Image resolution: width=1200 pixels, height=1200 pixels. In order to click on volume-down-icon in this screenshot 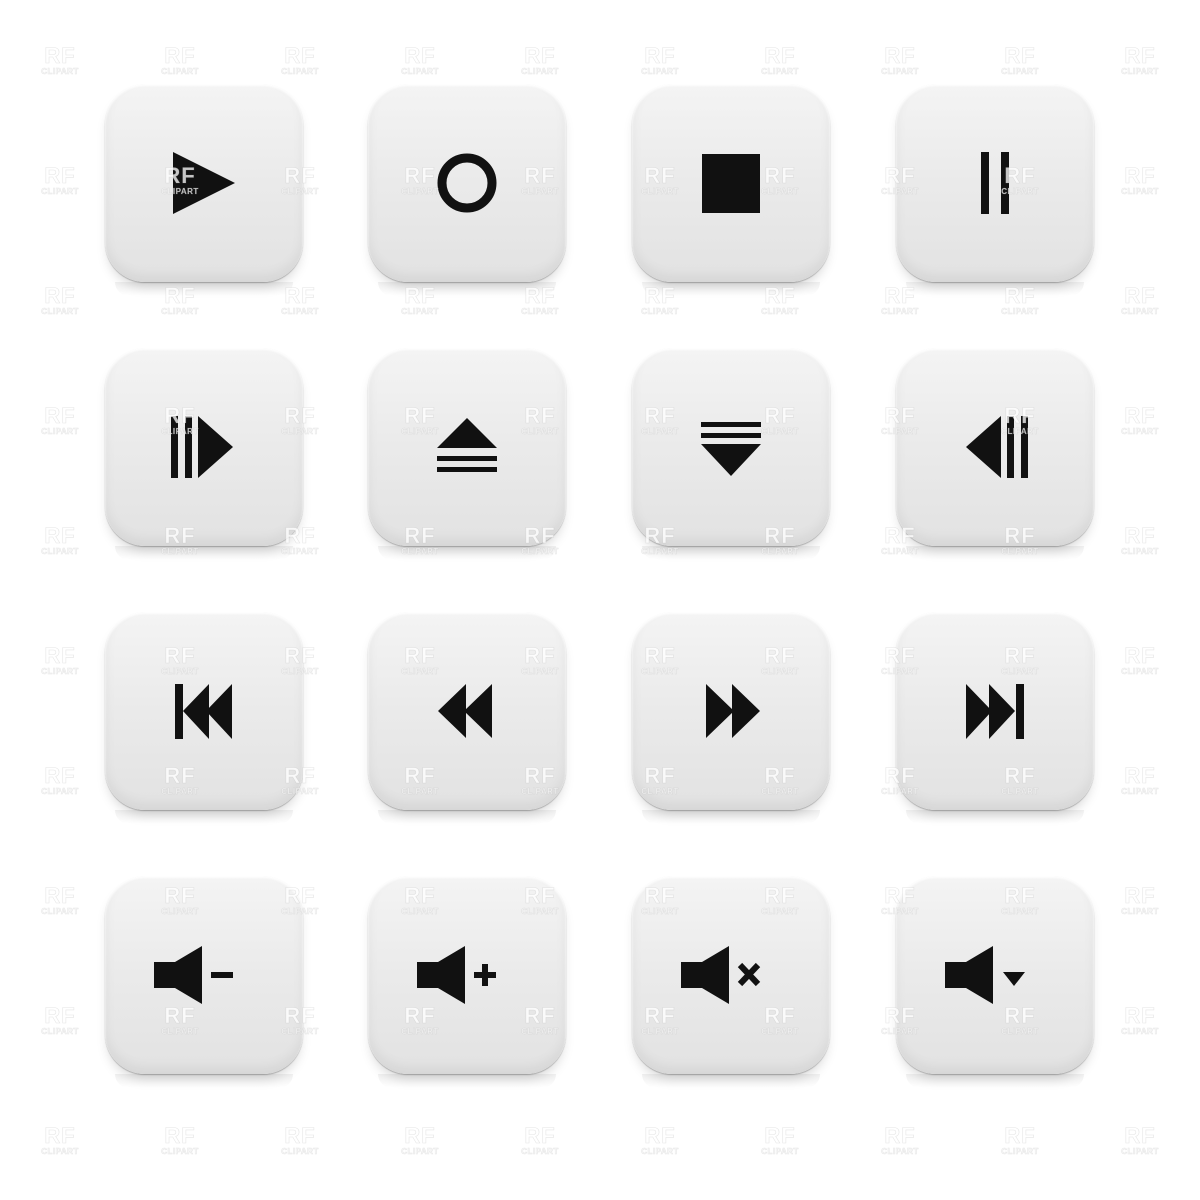, I will do `click(193, 975)`.